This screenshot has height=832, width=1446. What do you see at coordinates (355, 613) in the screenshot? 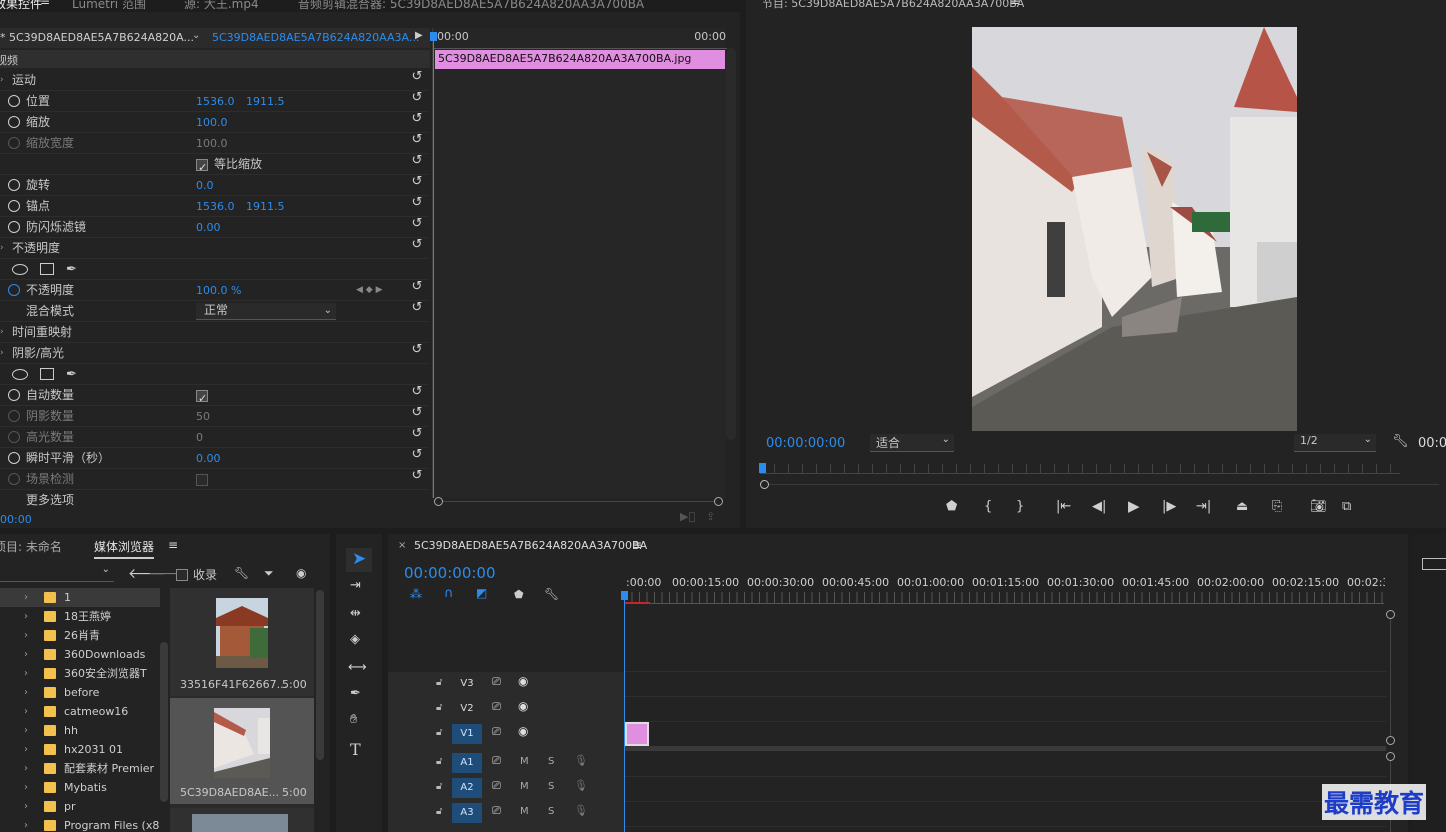
I see `ripple-edit-icon: ⇹` at bounding box center [355, 613].